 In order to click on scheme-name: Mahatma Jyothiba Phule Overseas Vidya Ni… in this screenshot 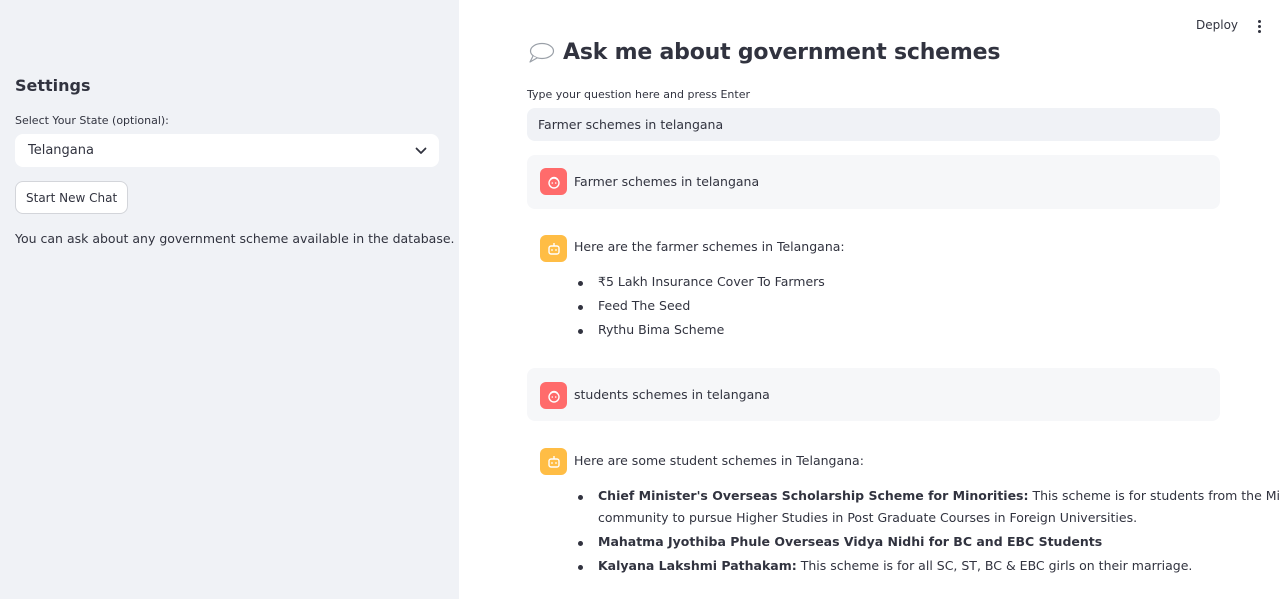, I will do `click(850, 541)`.